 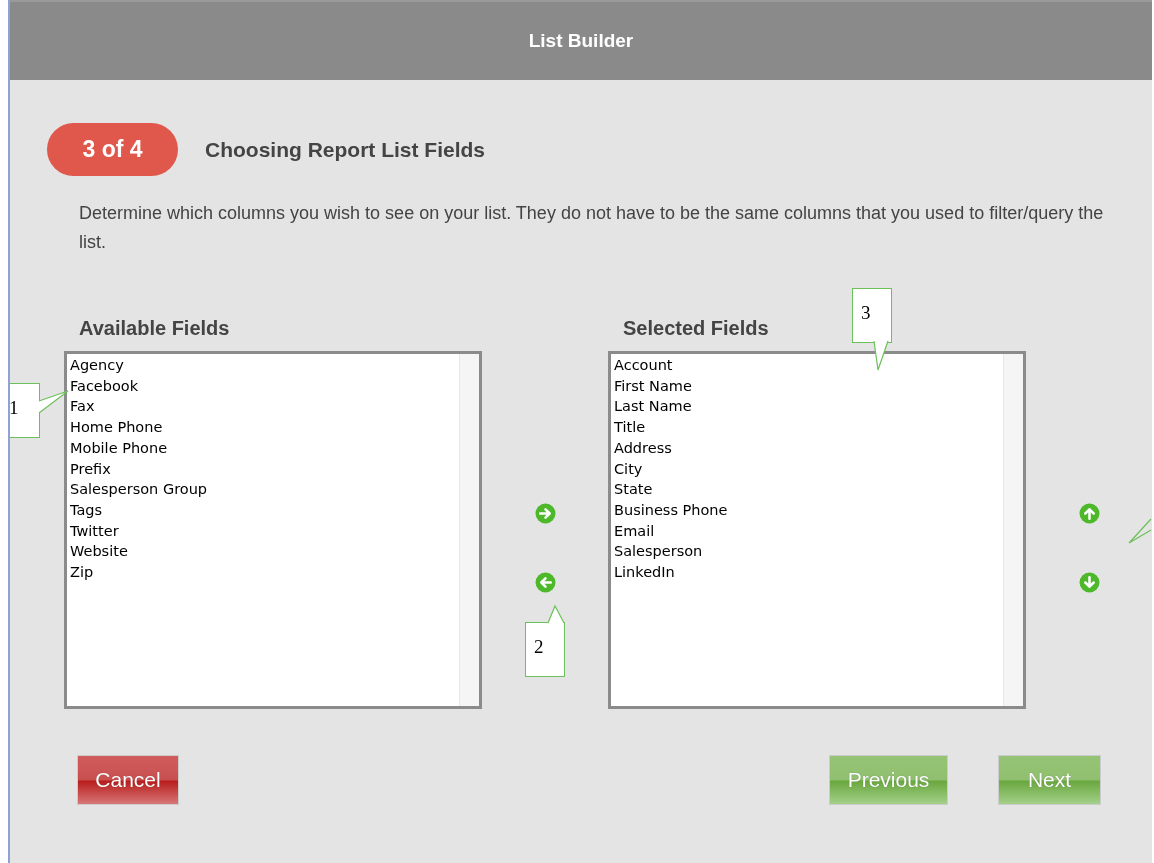 I want to click on list-item: Email, so click(x=634, y=531).